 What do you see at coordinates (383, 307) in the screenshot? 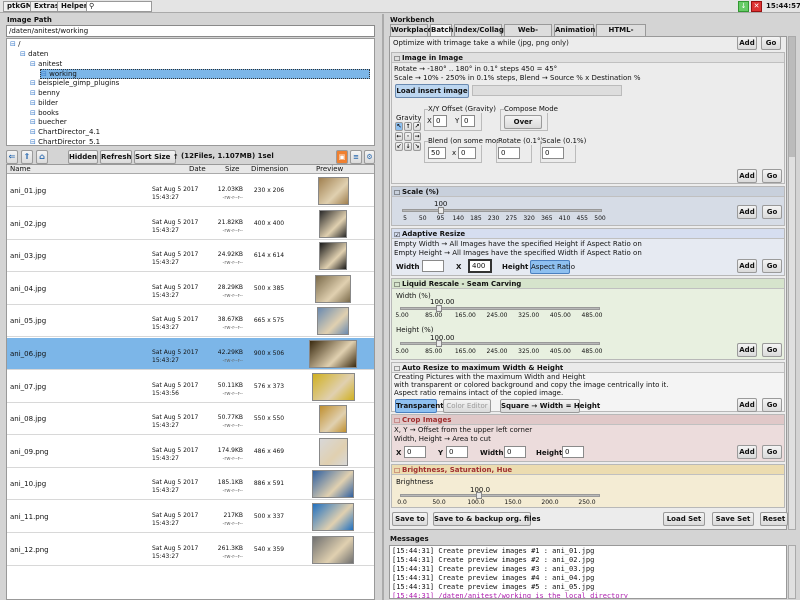
I see `panel-divider` at bounding box center [383, 307].